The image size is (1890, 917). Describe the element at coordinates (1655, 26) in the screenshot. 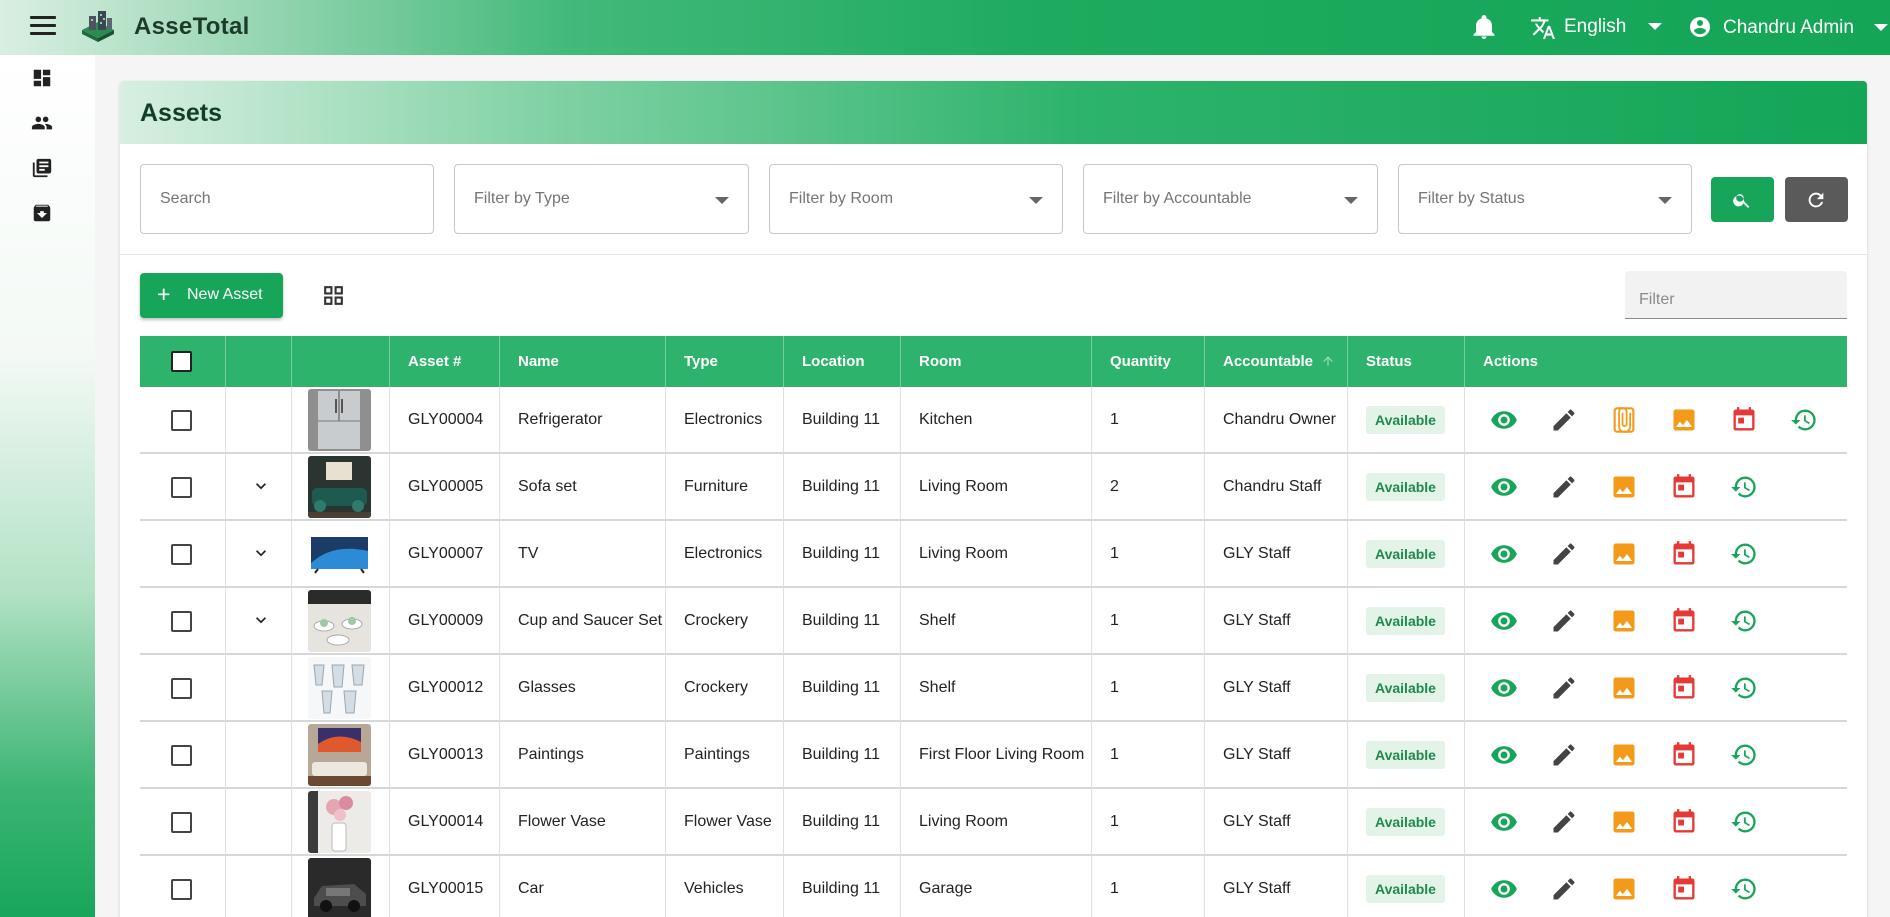

I see `language-dropdown-icon` at that location.